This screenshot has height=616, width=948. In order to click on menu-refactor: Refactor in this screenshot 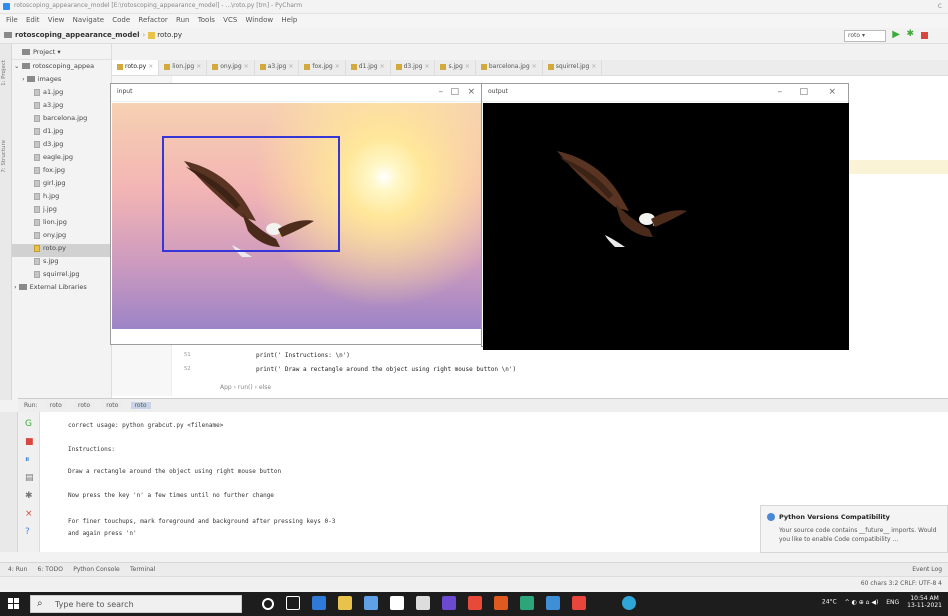, I will do `click(152, 20)`.